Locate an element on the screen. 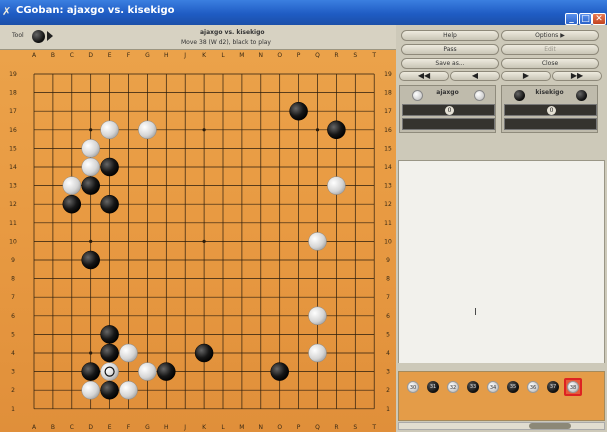 The height and width of the screenshot is (432, 607). black-stone-tool-icon is located at coordinates (38, 36).